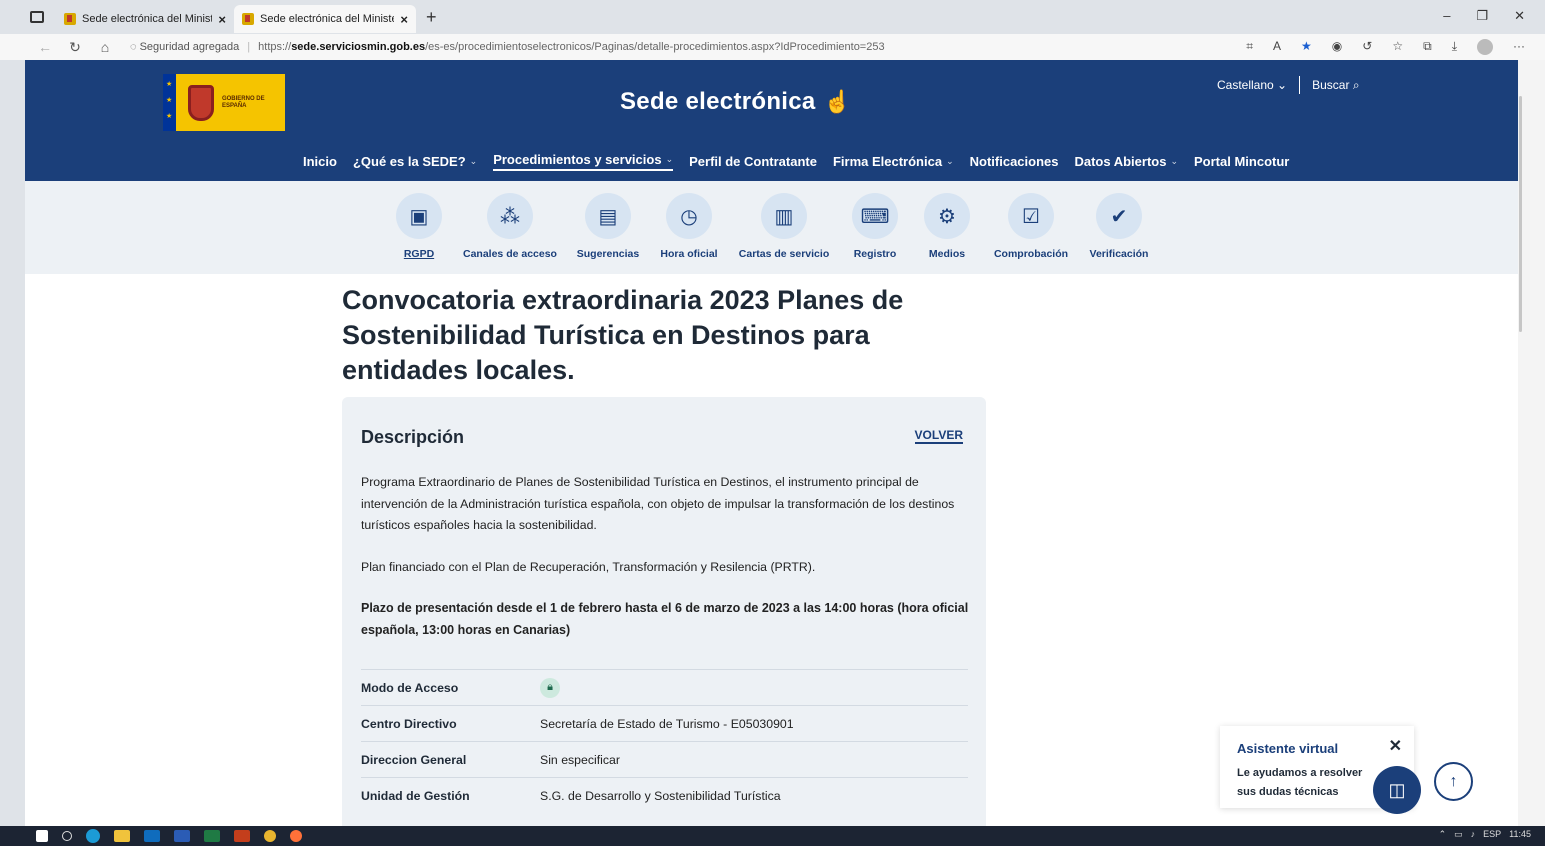 This screenshot has width=1545, height=846. What do you see at coordinates (1331, 84) in the screenshot?
I see `search-label: Buscar` at bounding box center [1331, 84].